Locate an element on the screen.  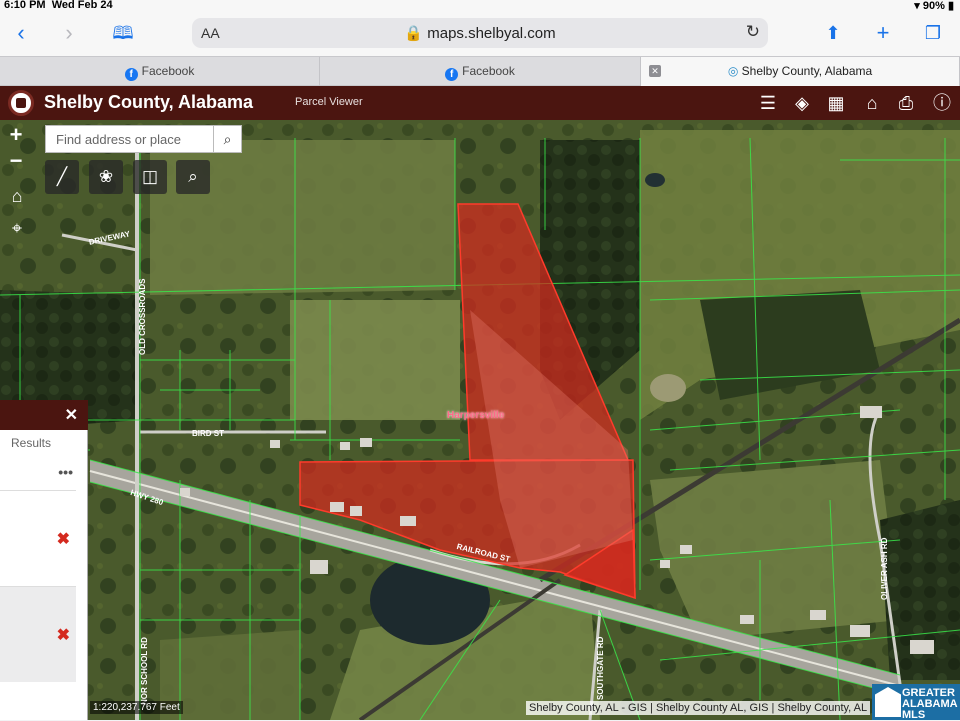
status-time: 6:10 PM Wed Feb 24 is located at coordinates (58, 5).